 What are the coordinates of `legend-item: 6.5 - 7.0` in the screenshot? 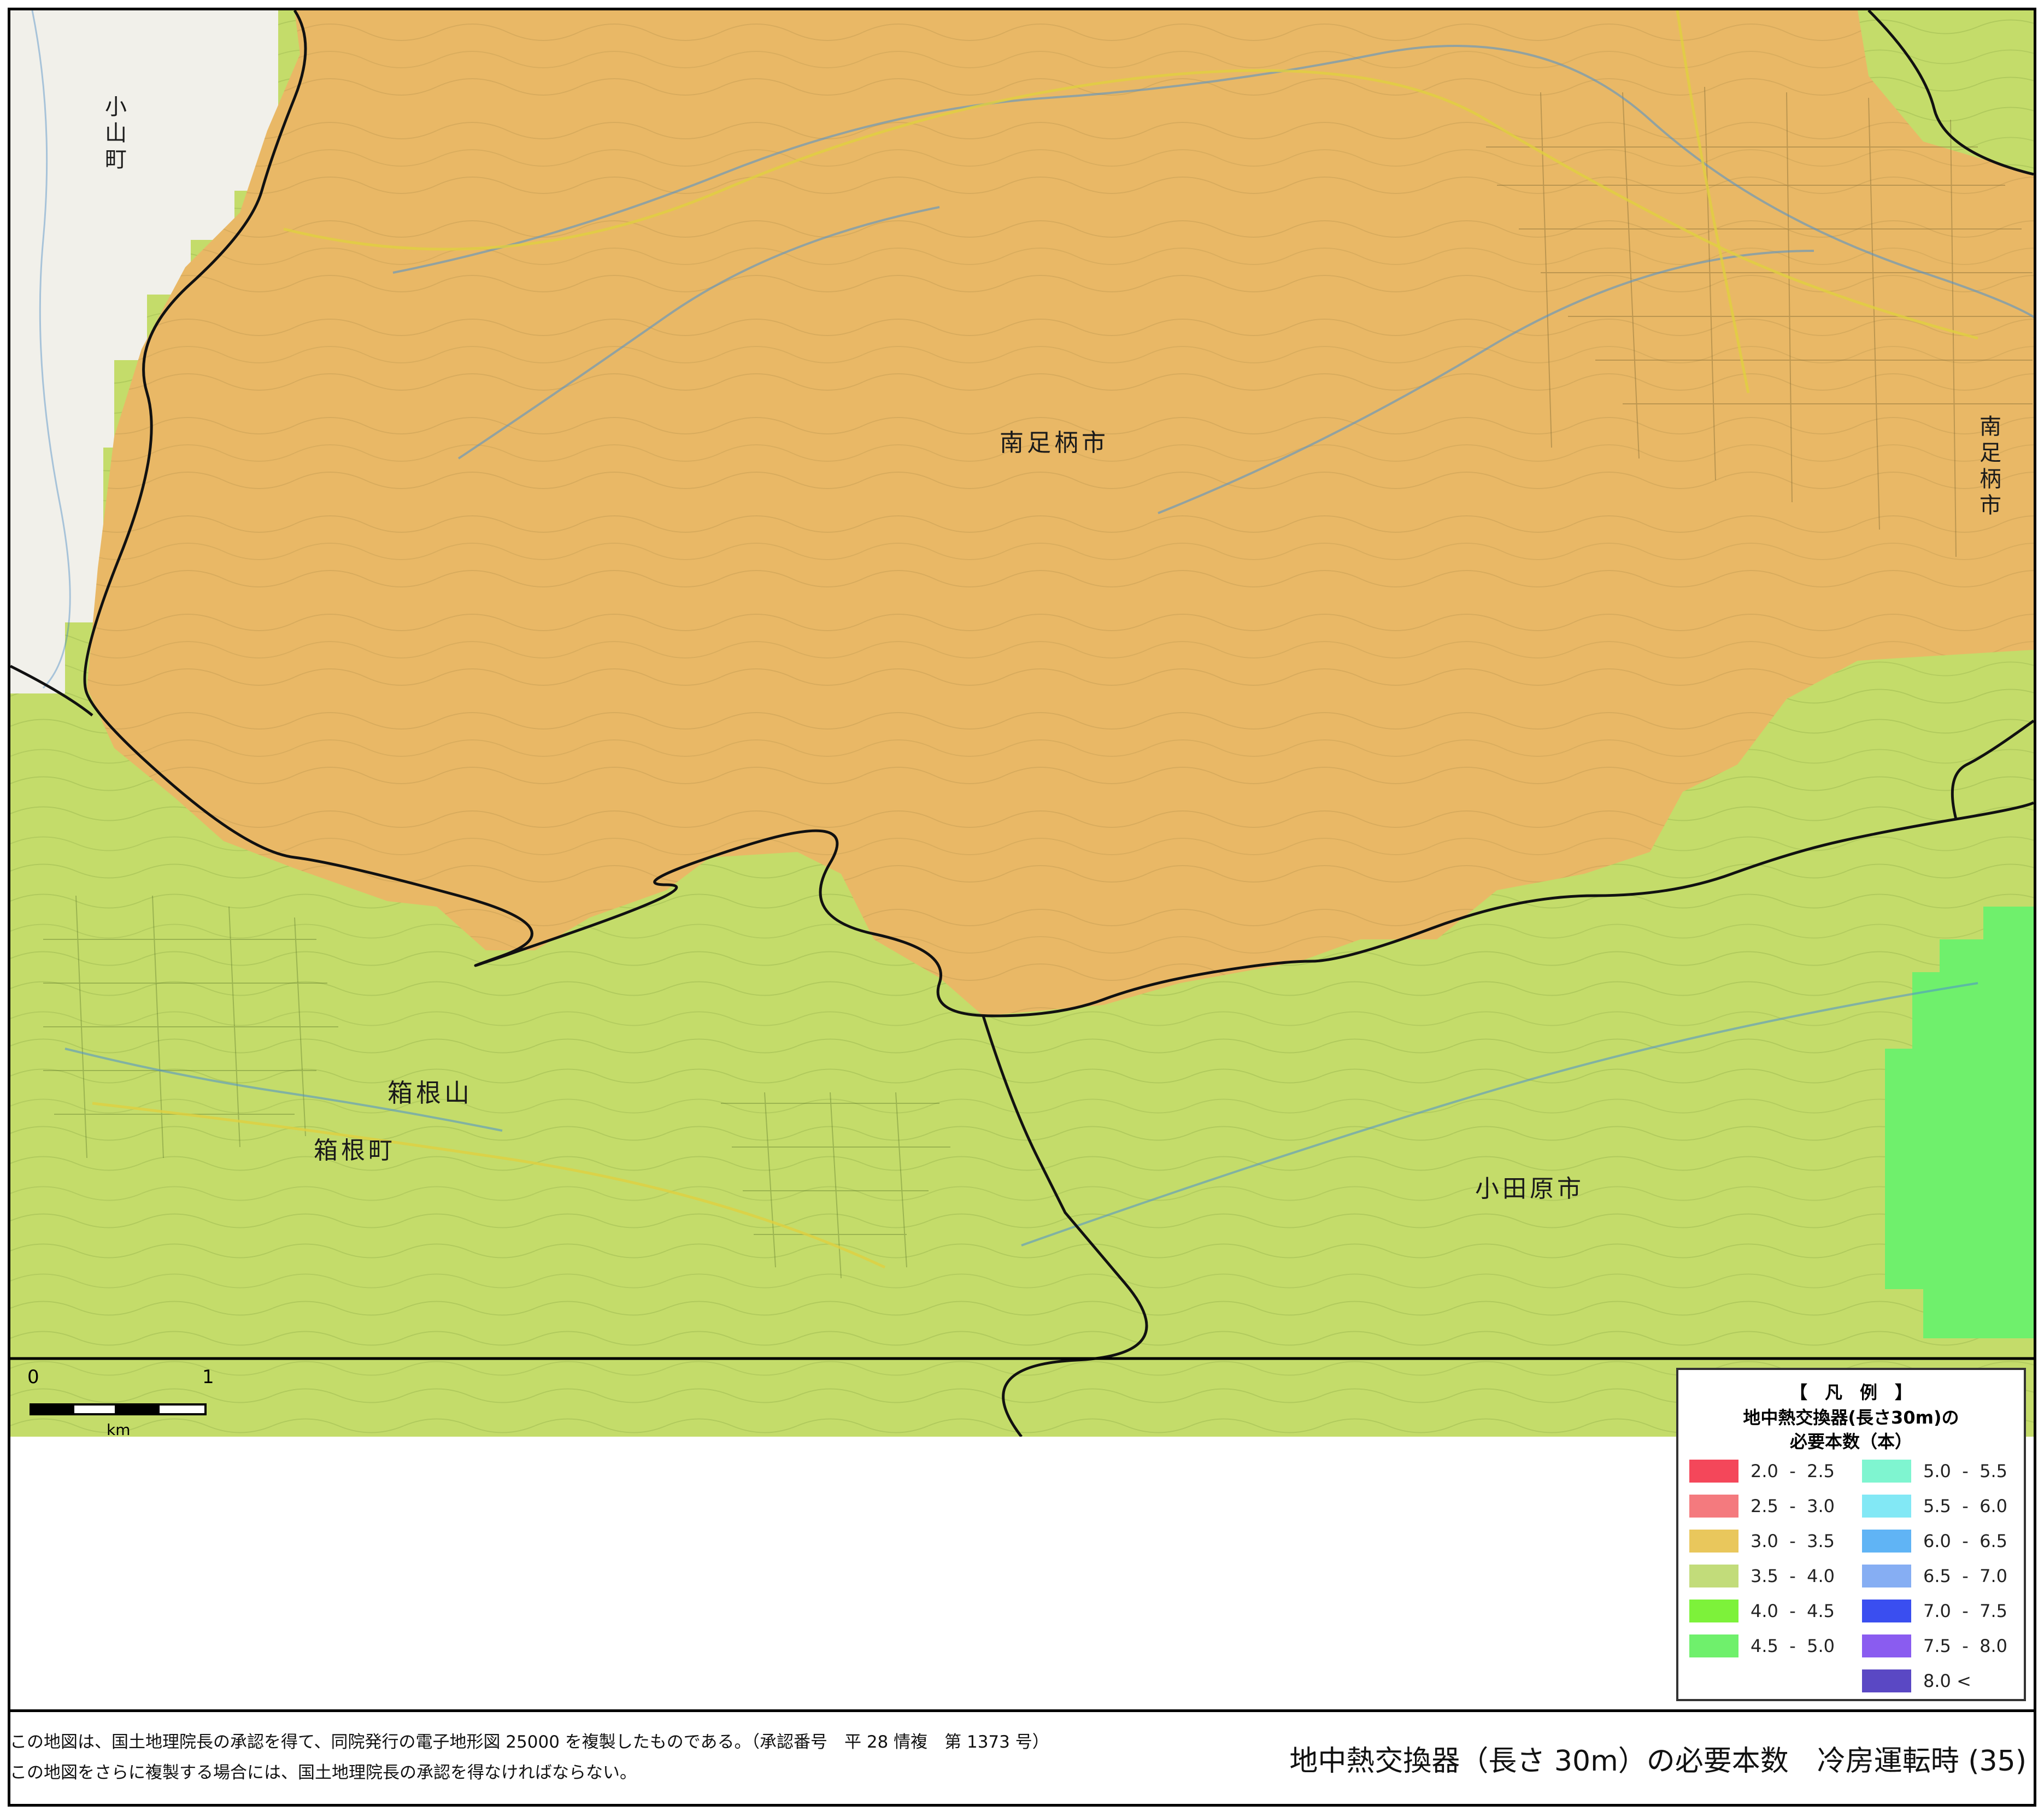 It's located at (1934, 1576).